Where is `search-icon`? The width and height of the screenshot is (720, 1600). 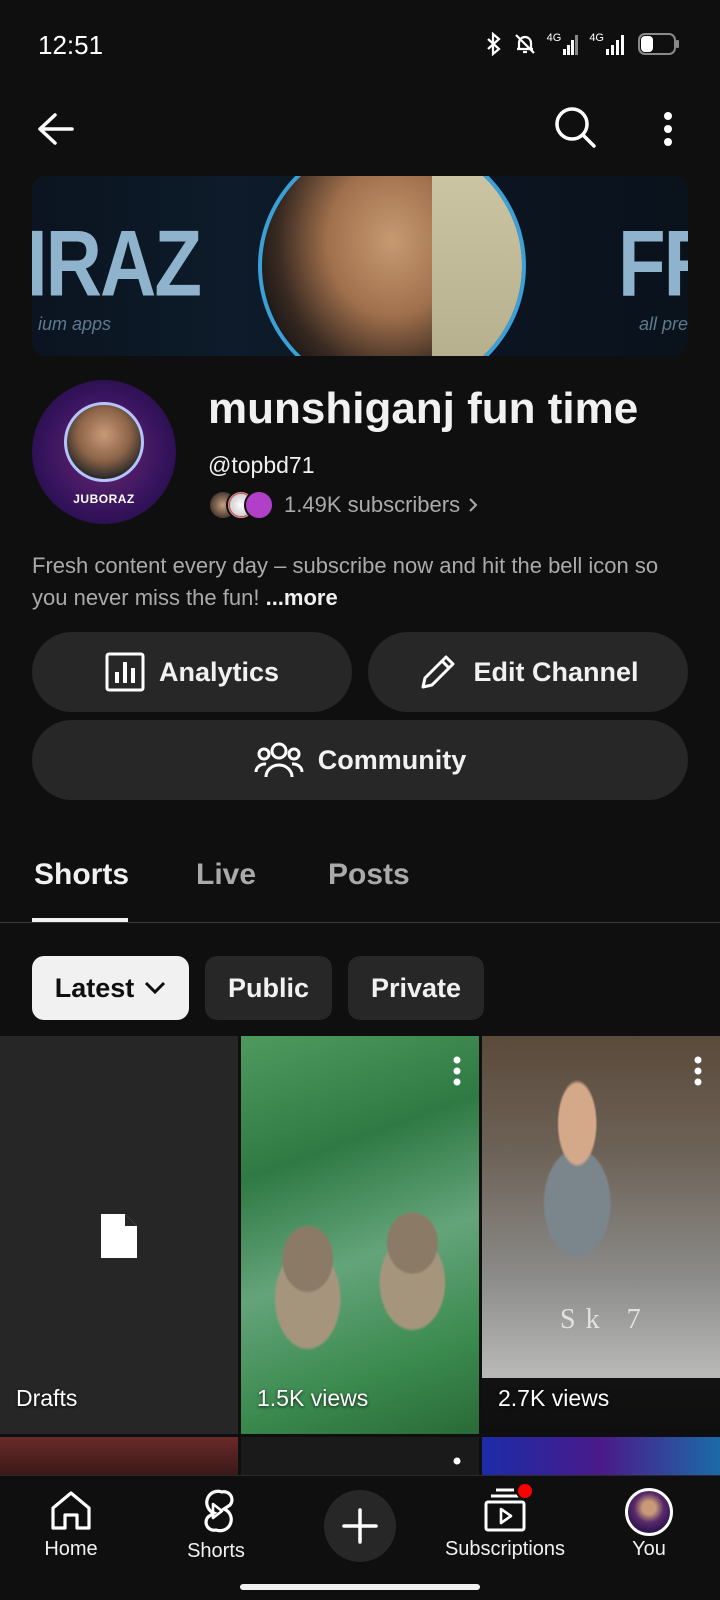
search-icon is located at coordinates (575, 127).